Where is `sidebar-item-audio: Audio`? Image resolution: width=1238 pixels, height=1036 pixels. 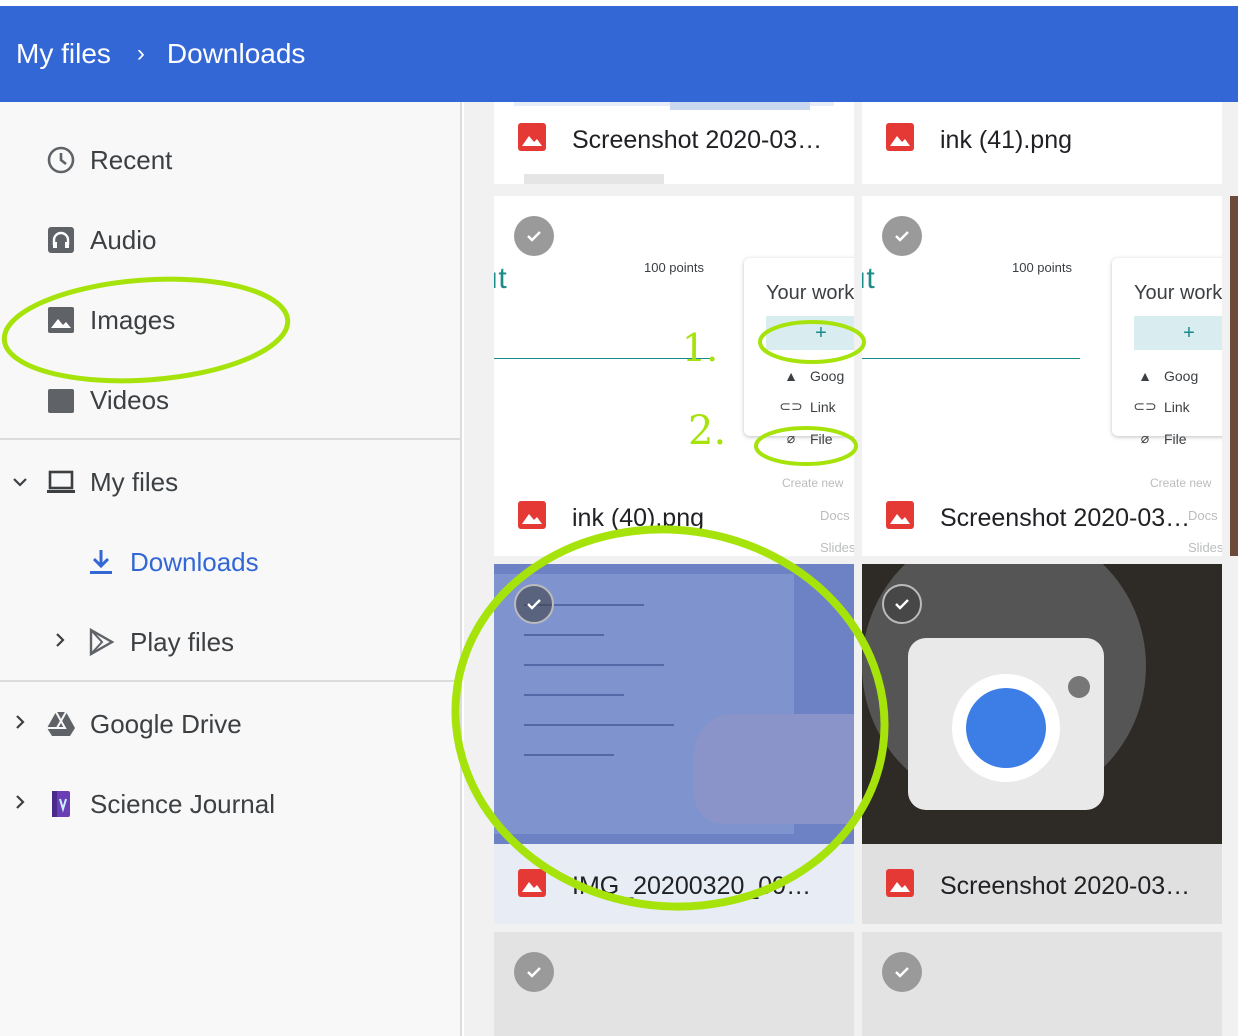
sidebar-item-audio: Audio is located at coordinates (101, 240).